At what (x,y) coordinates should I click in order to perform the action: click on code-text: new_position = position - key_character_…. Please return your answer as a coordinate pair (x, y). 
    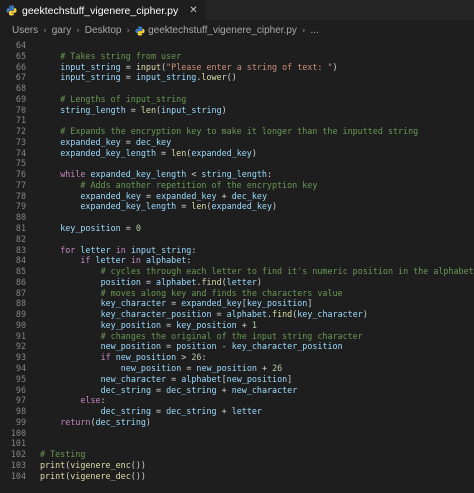
    Looking at the image, I should click on (221, 346).